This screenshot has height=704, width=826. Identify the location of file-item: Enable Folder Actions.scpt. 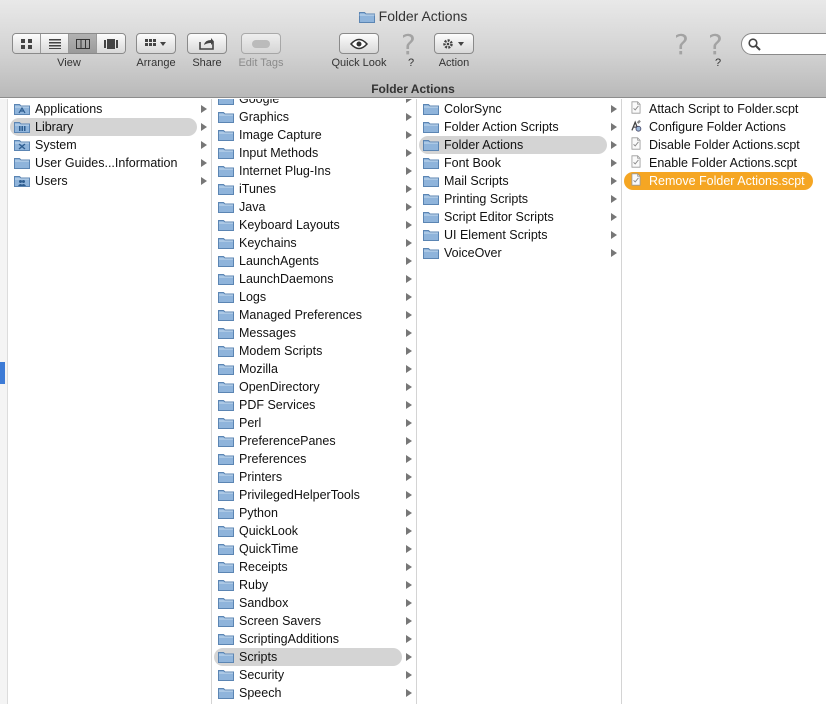
(724, 163).